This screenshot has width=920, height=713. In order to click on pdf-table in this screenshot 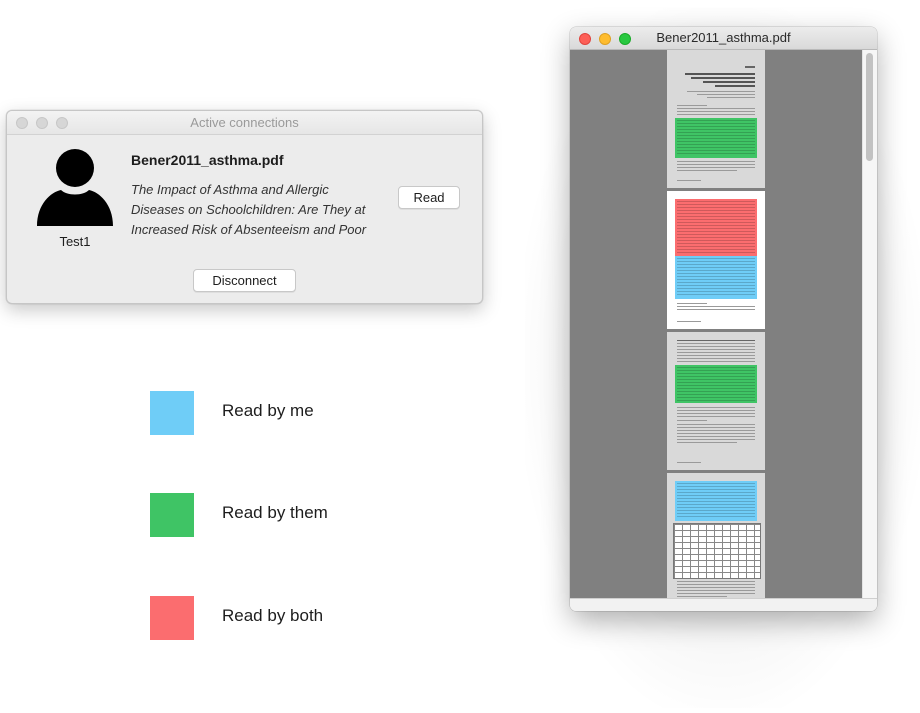, I will do `click(717, 551)`.